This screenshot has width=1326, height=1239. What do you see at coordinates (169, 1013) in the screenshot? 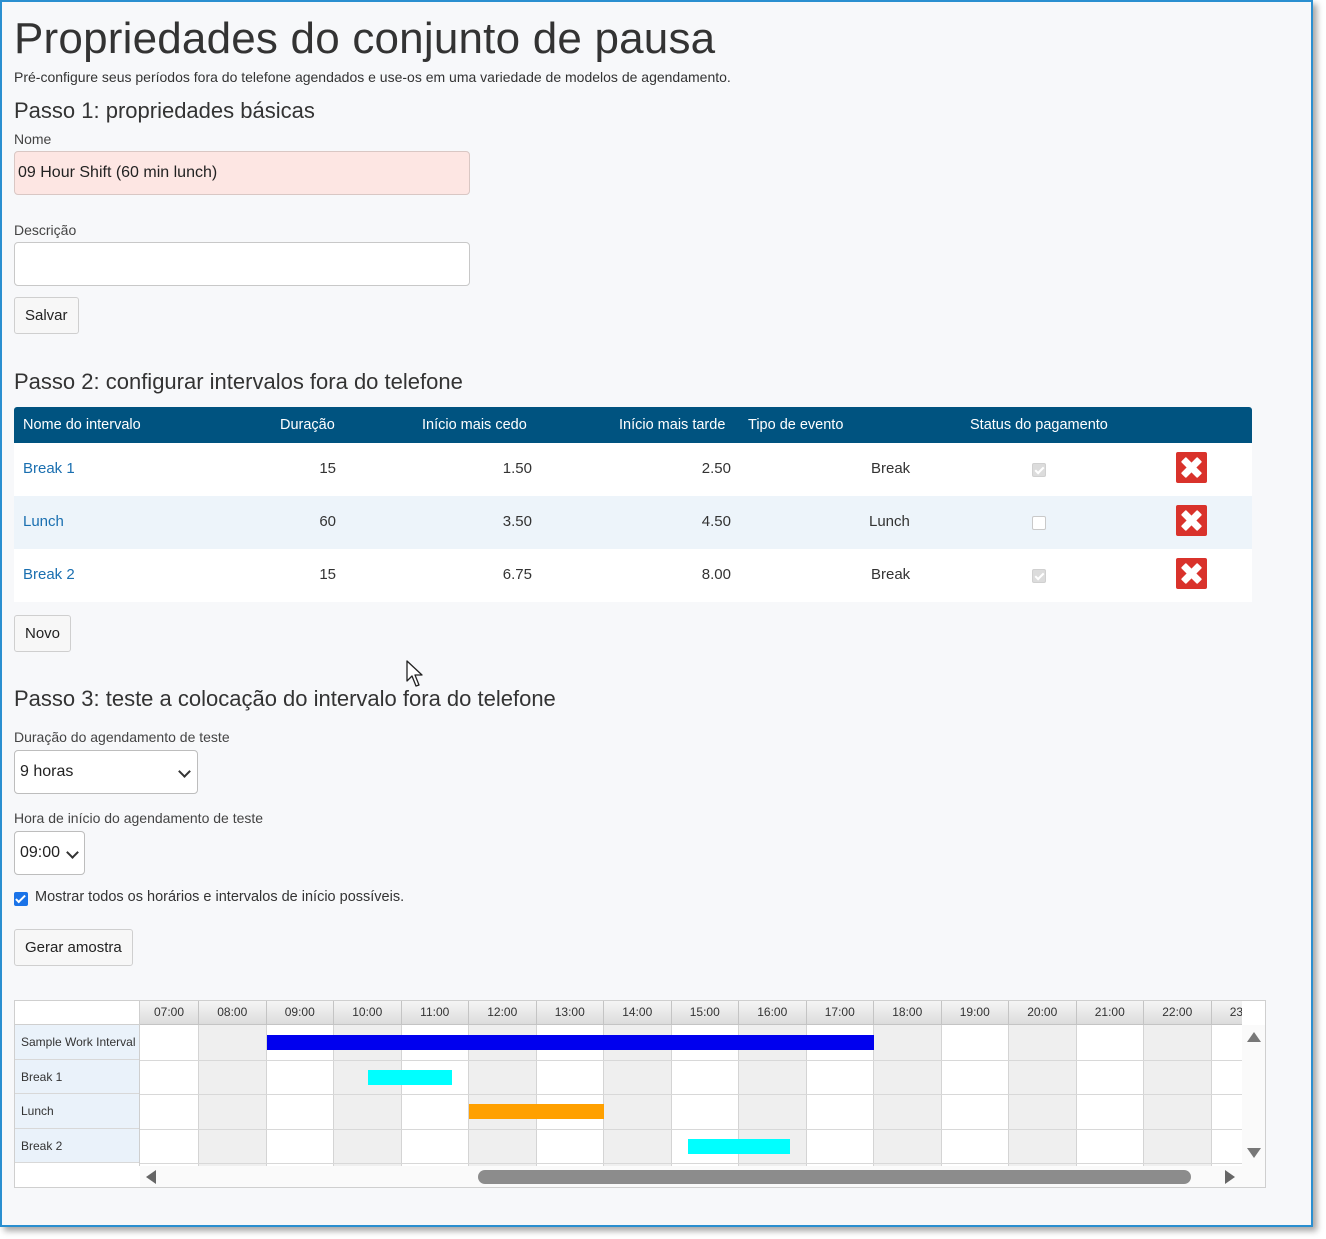
I see `gantt-hour-label: 07:00` at bounding box center [169, 1013].